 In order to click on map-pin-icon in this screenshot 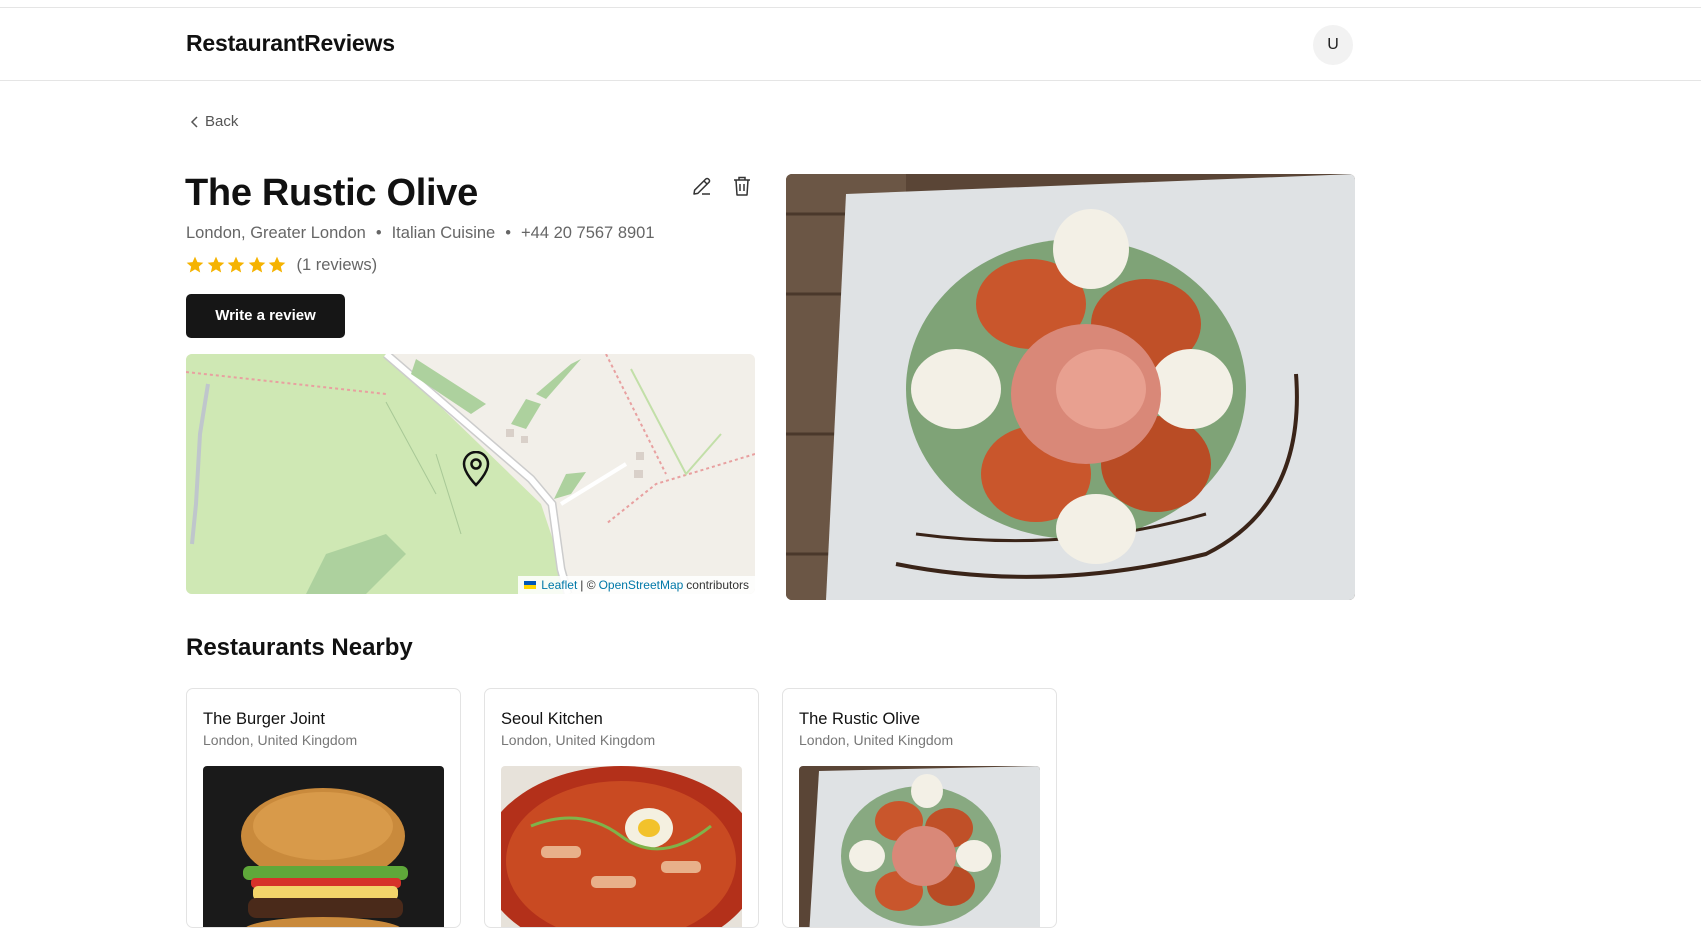, I will do `click(476, 469)`.